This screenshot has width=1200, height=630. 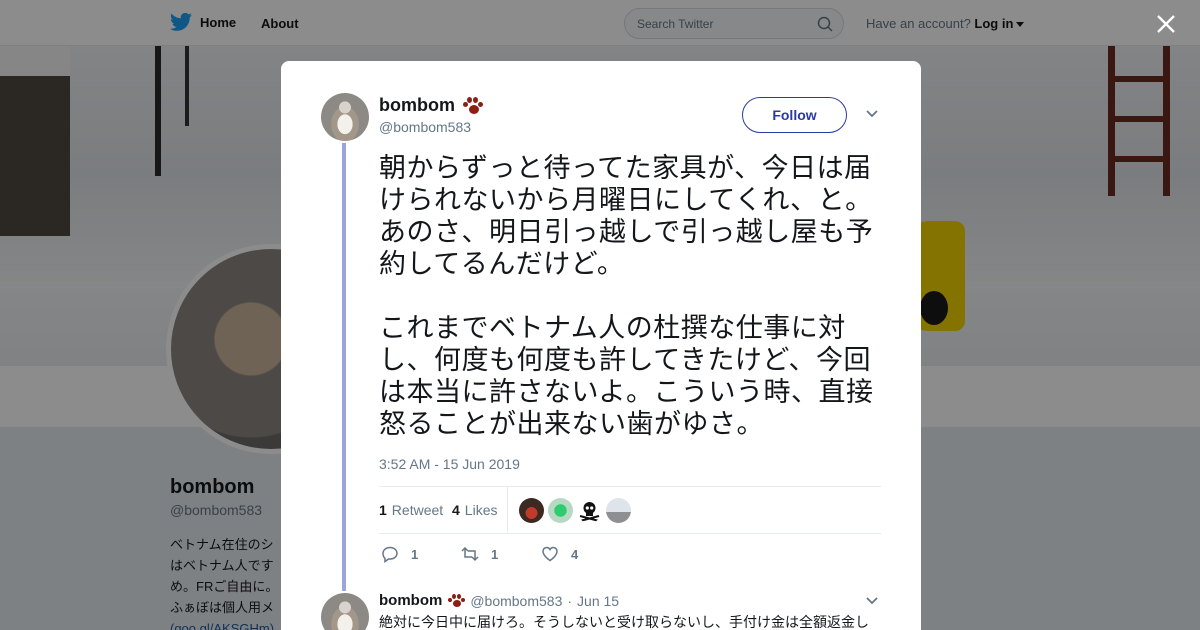 I want to click on like-action-count: 4, so click(x=575, y=554).